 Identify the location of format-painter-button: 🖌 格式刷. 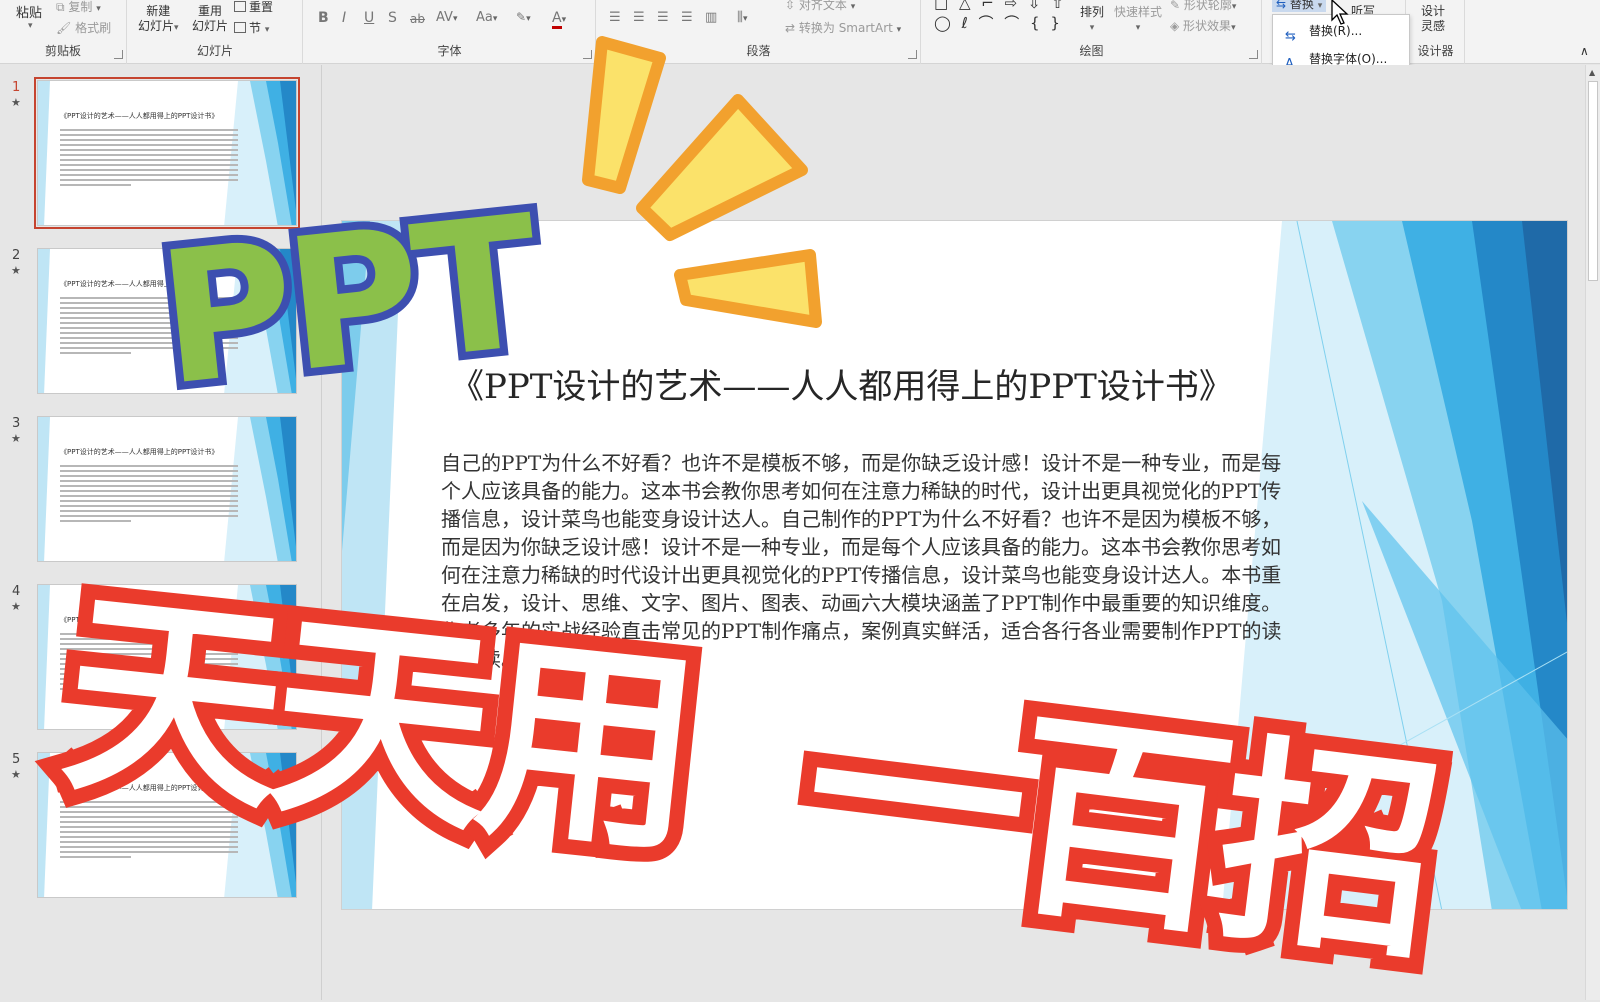
(83, 27).